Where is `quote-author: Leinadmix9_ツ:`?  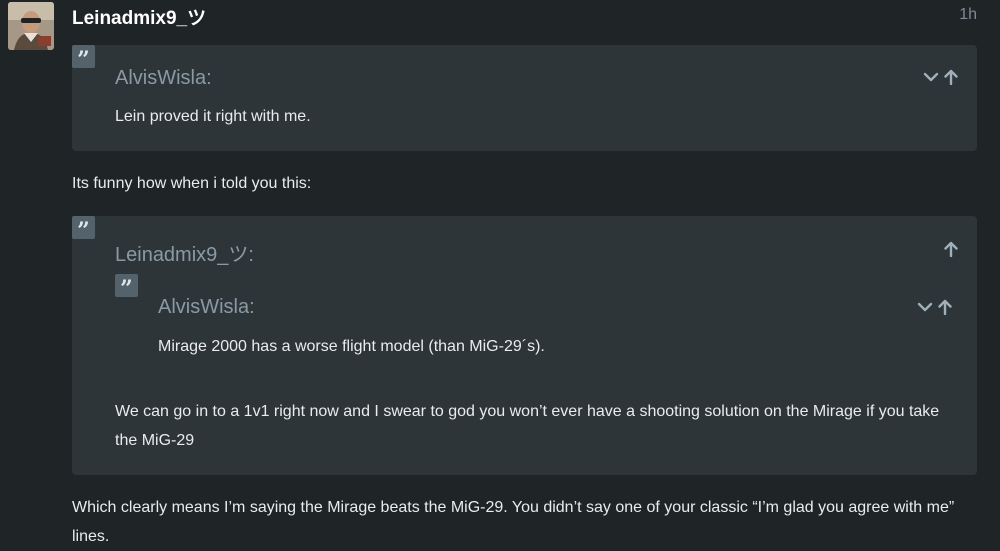
quote-author: Leinadmix9_ツ: is located at coordinates (184, 252).